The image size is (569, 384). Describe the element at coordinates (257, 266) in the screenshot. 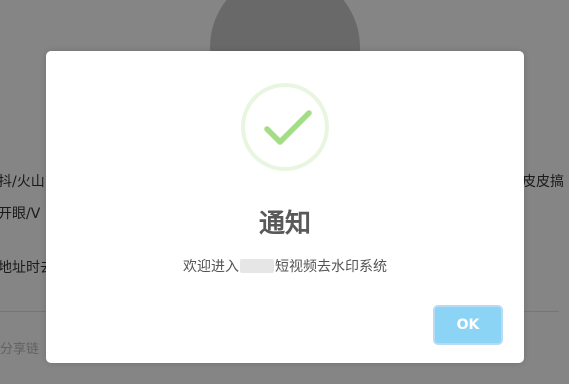

I see `redacted-text` at that location.